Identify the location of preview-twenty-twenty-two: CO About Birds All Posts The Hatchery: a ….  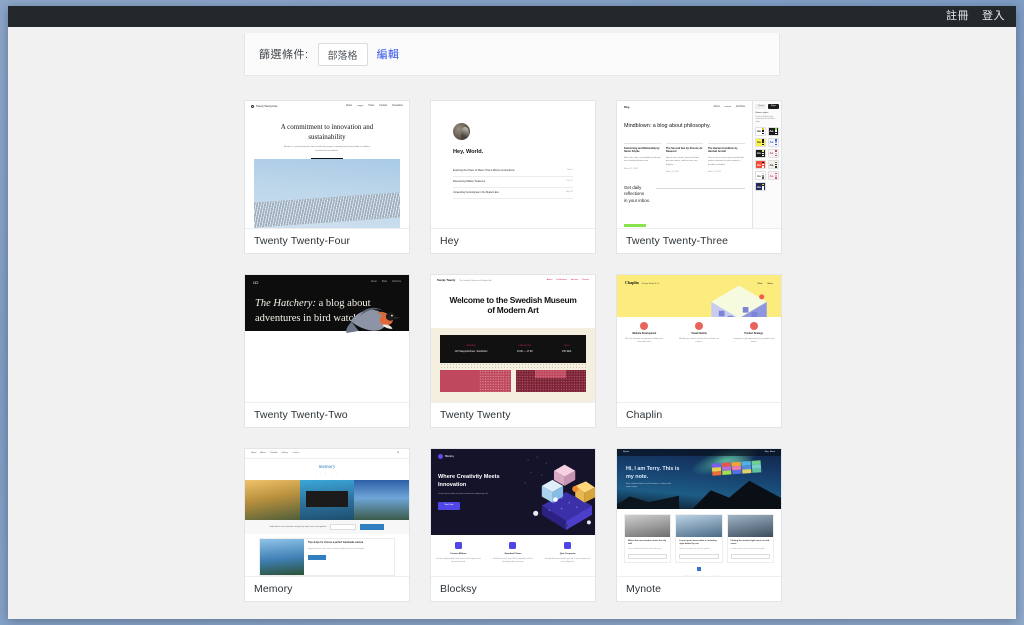
(327, 304).